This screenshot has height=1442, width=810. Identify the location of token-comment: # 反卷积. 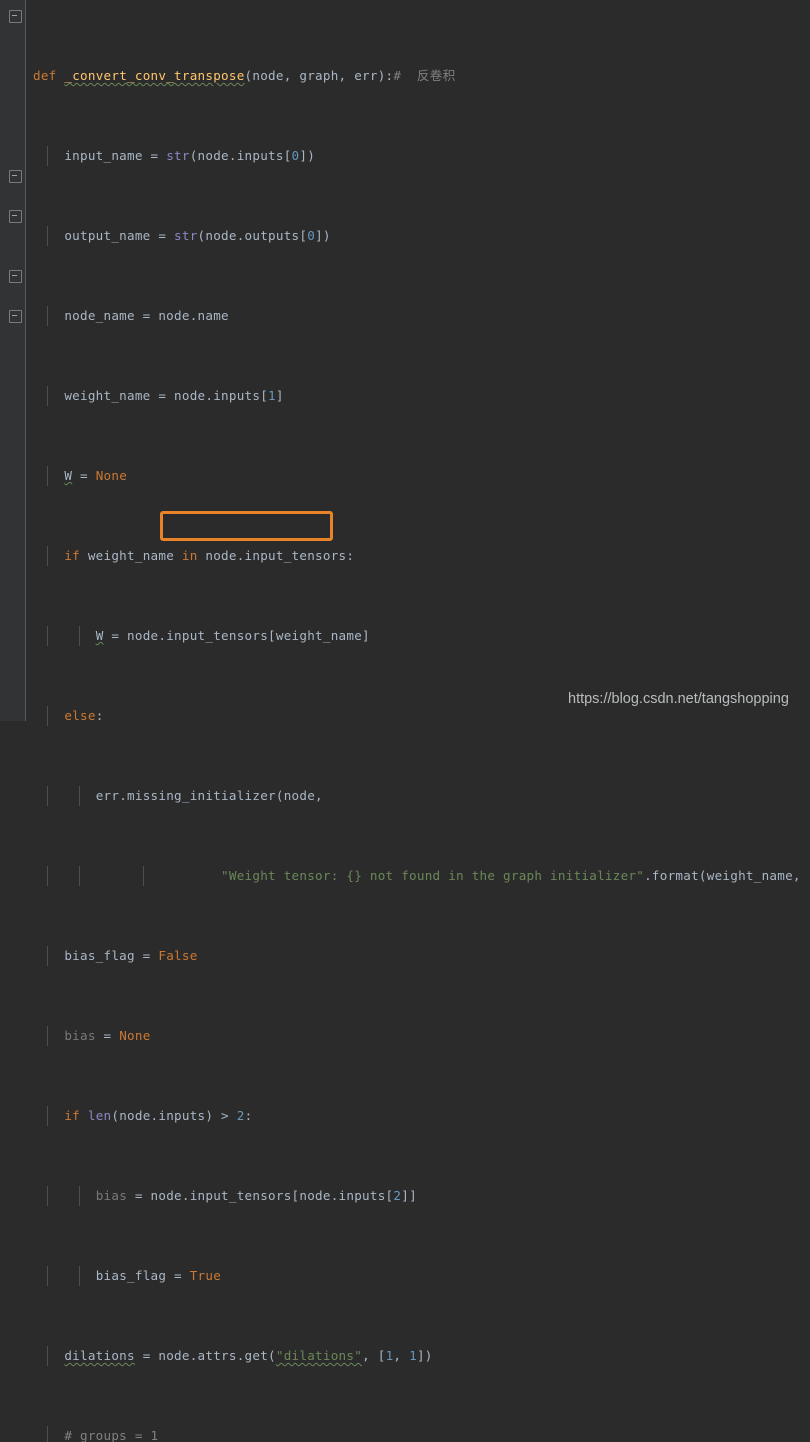
(424, 75).